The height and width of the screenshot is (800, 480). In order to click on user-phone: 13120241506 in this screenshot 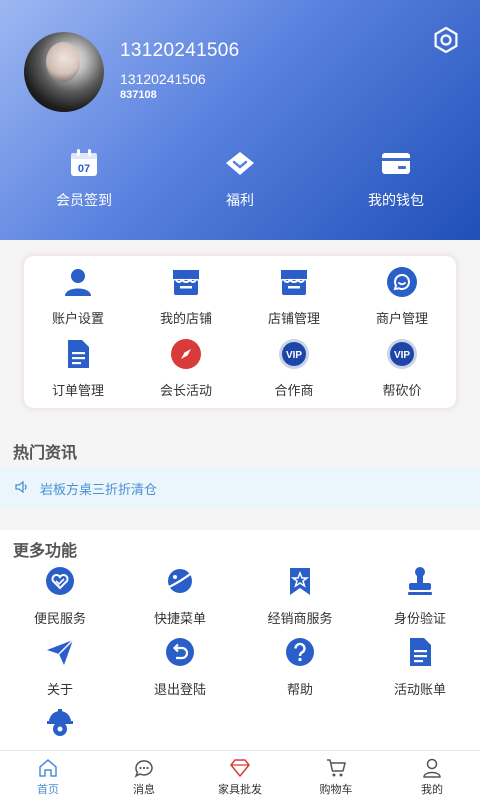, I will do `click(163, 79)`.